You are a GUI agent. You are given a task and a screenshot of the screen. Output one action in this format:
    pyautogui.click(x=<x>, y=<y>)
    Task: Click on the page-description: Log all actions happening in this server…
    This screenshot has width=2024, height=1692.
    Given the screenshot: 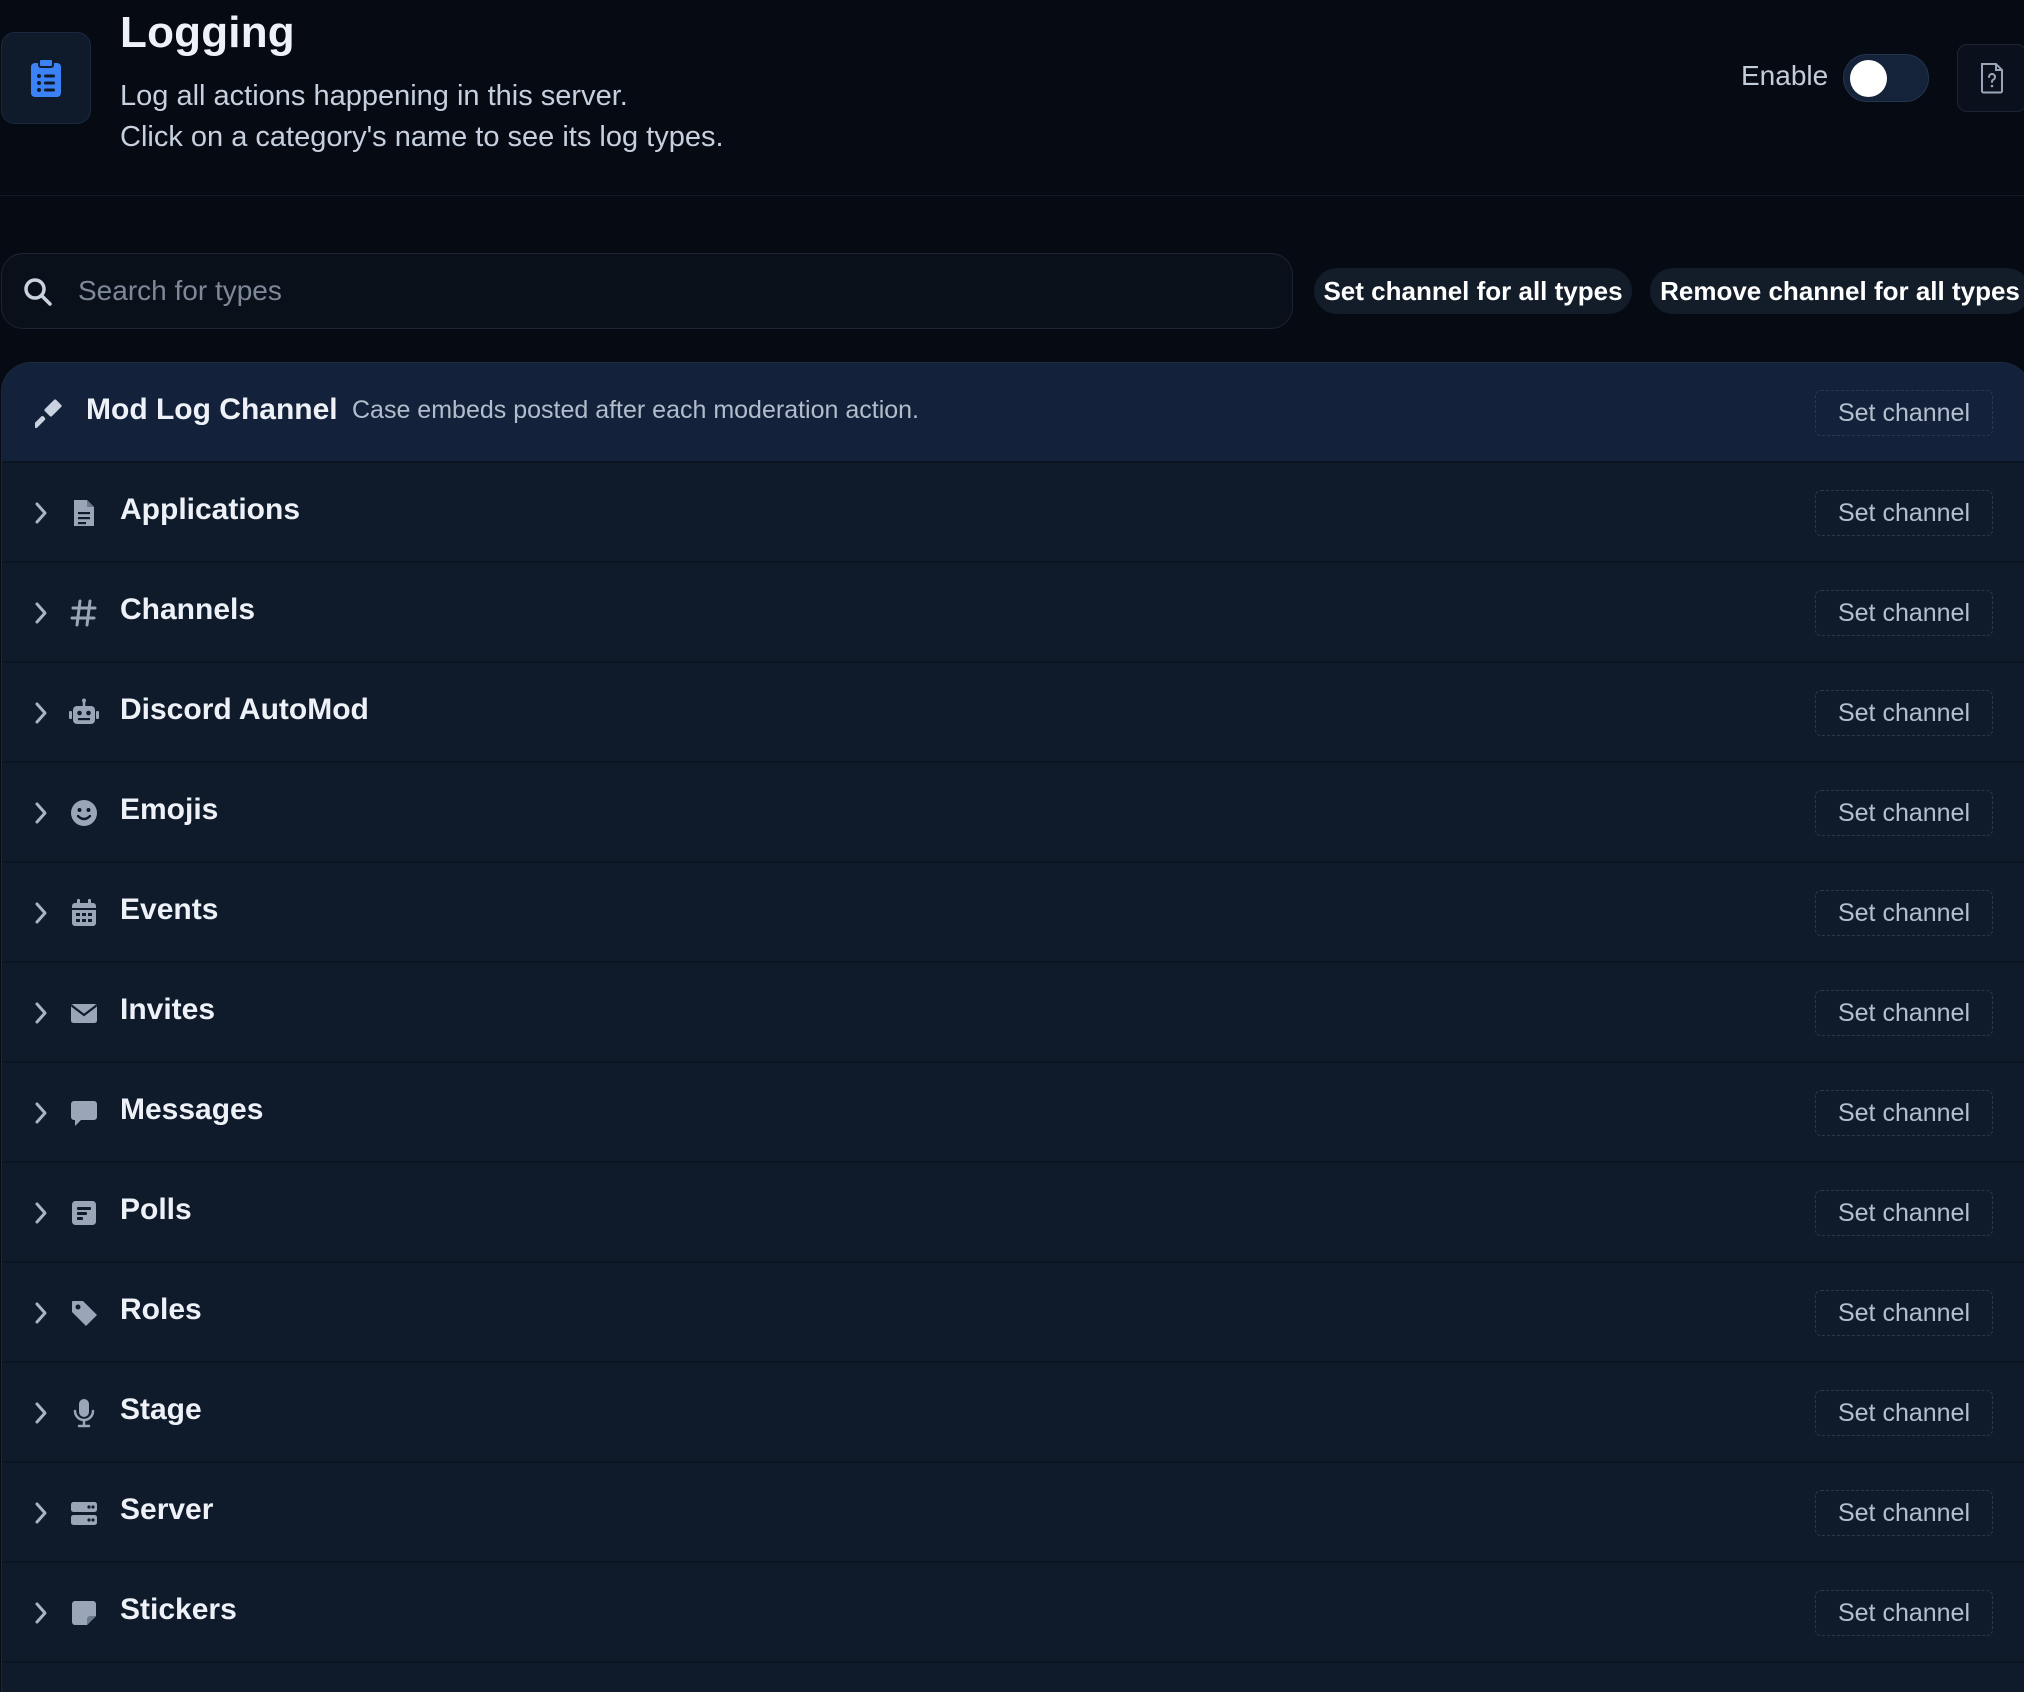 What is the action you would take?
    pyautogui.click(x=422, y=117)
    